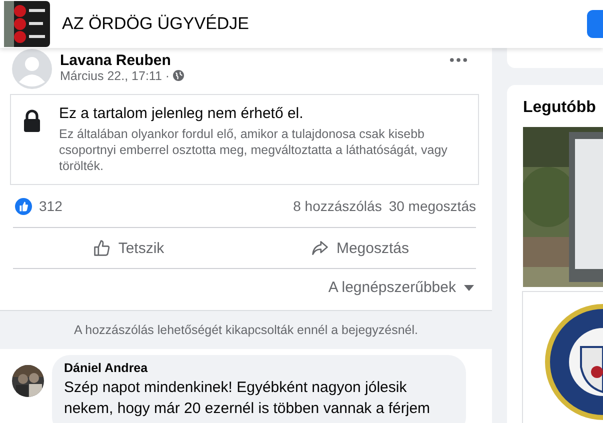 The height and width of the screenshot is (423, 603). I want to click on like-button: Tetszik, so click(128, 248).